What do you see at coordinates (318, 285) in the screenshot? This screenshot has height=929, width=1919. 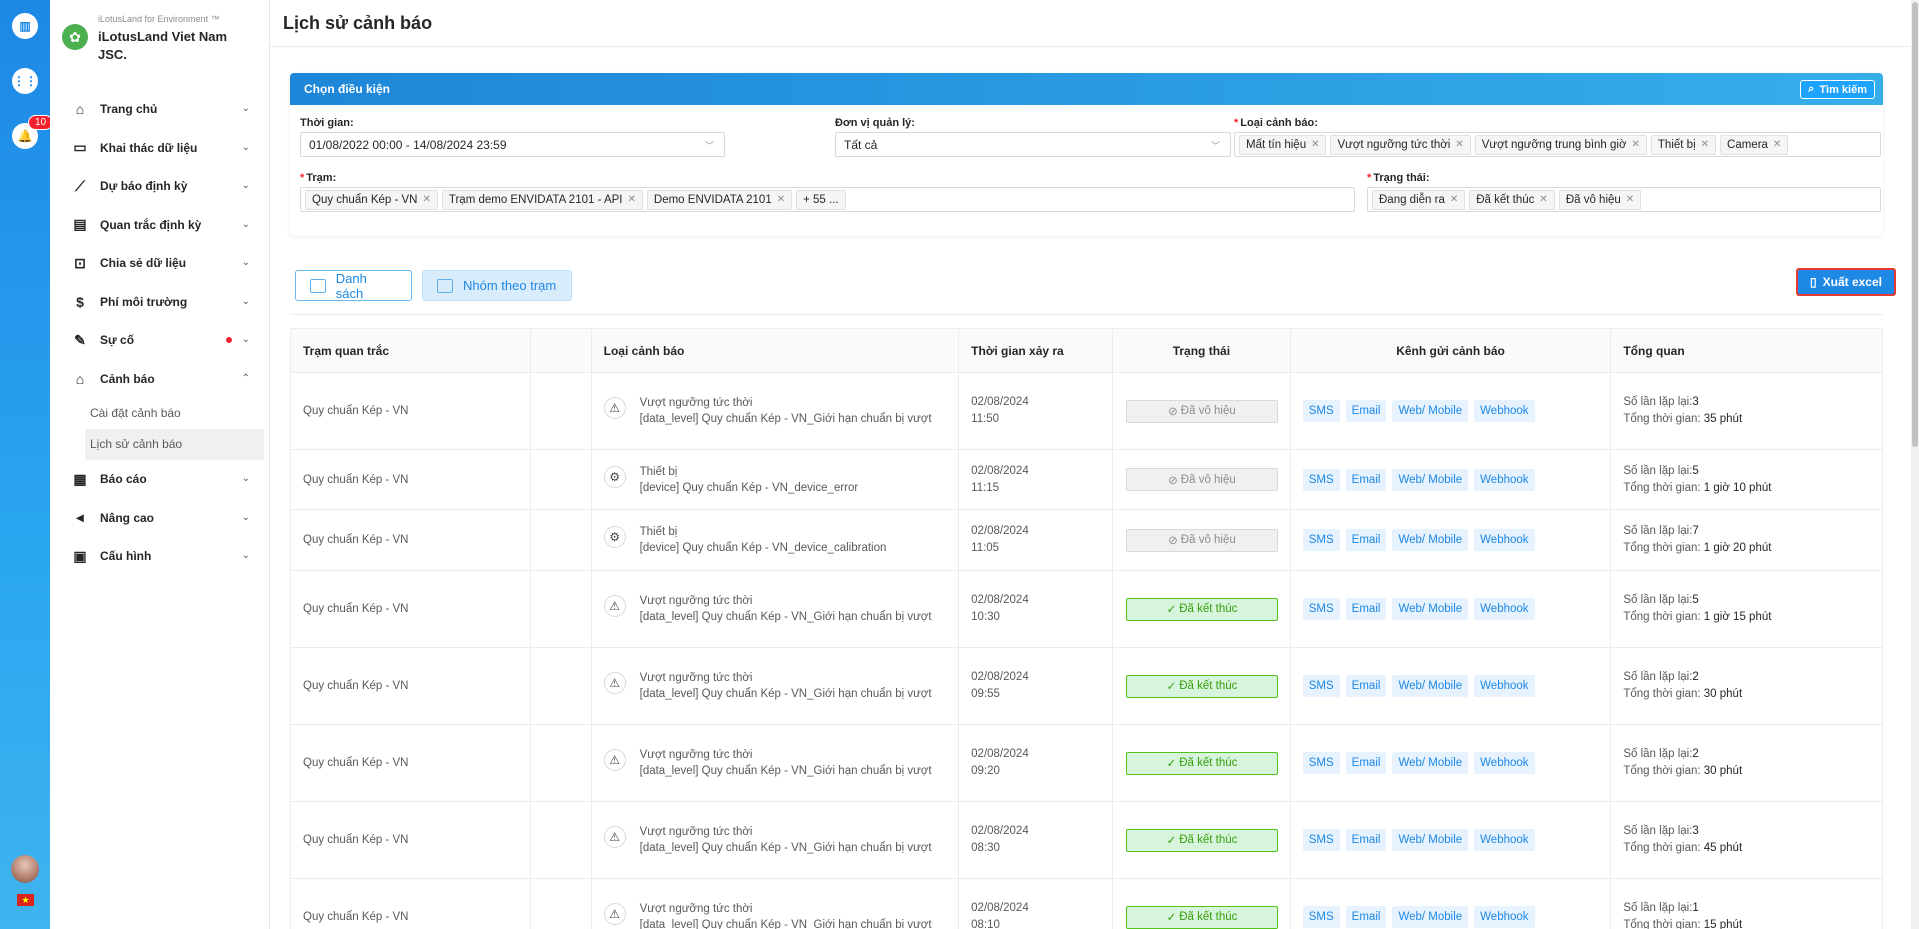 I see `list-icon` at bounding box center [318, 285].